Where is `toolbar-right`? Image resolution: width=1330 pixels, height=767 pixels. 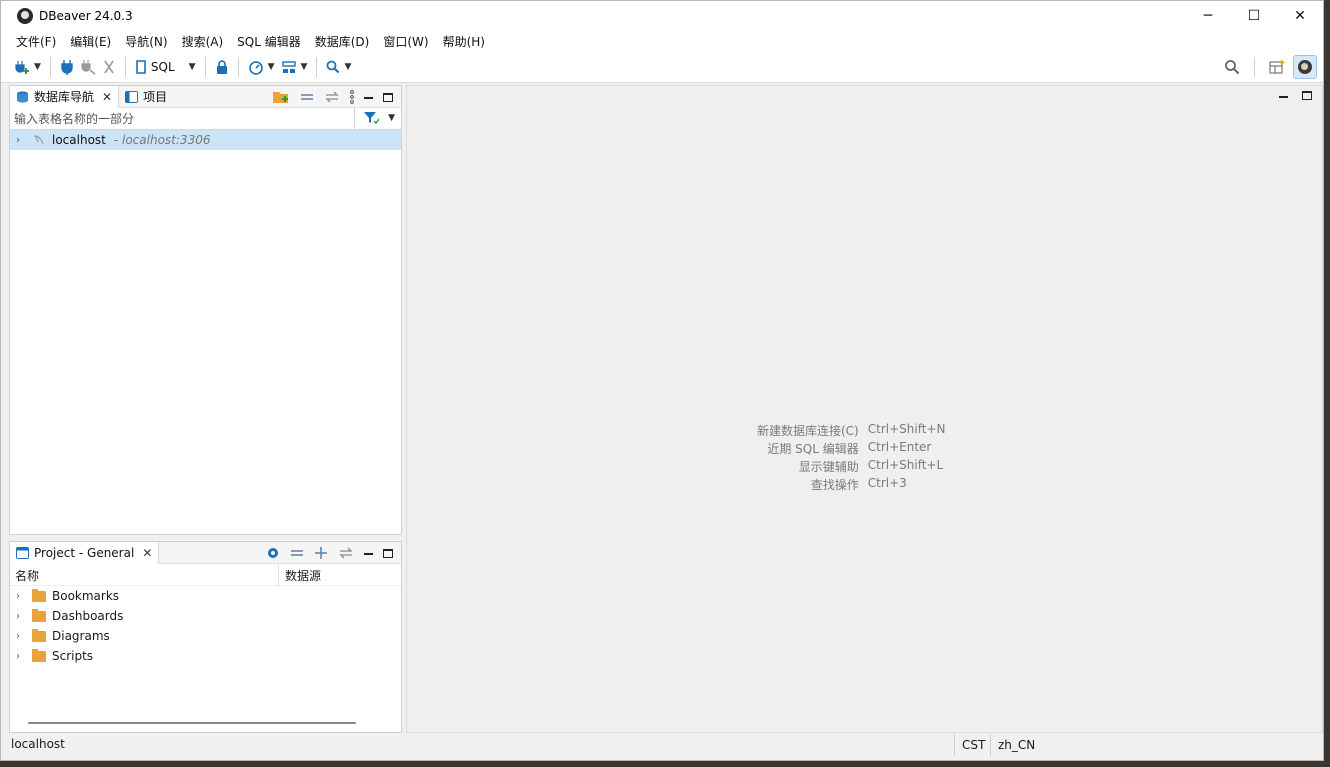
toolbar-right is located at coordinates (1270, 67).